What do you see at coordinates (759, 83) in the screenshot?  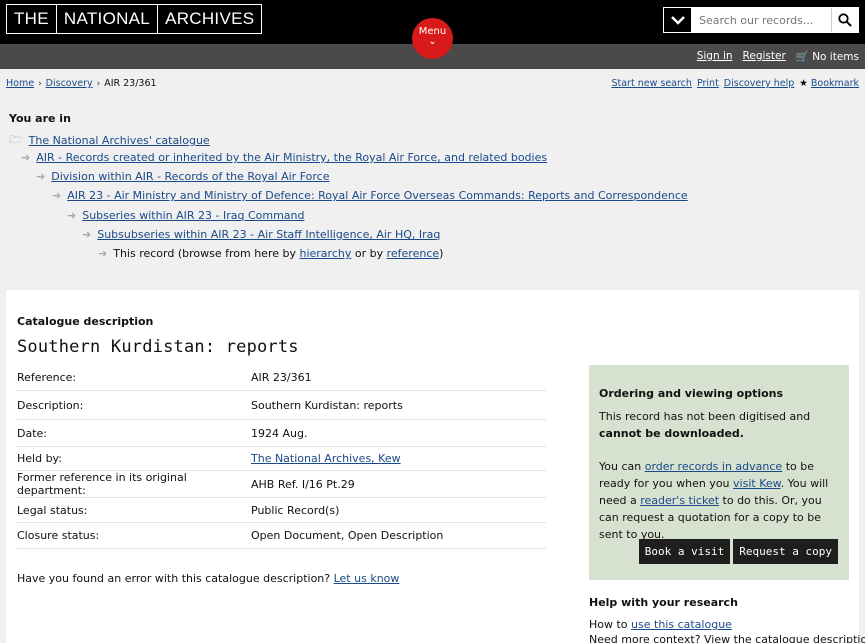 I see `discovery-help-link: Discovery help` at bounding box center [759, 83].